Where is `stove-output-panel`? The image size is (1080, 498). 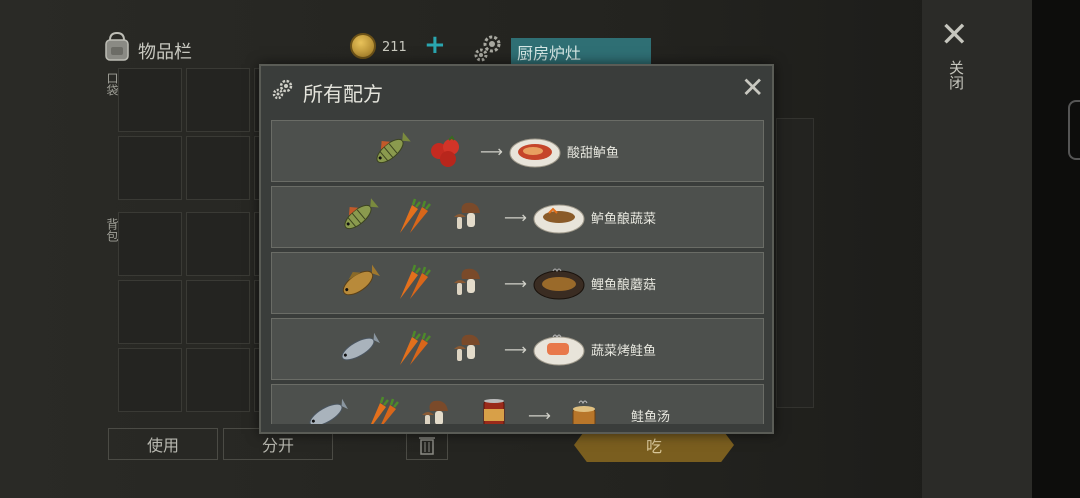 stove-output-panel is located at coordinates (795, 263).